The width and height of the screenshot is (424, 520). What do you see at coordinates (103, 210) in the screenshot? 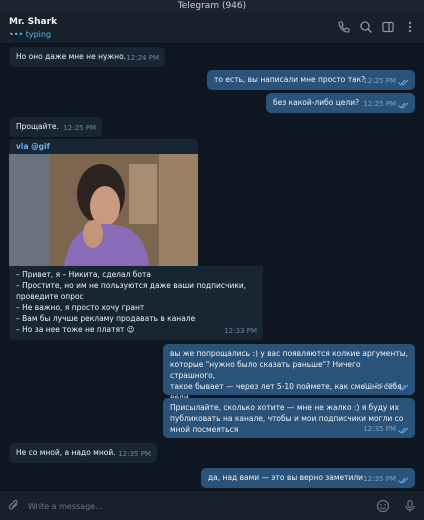
I see `gif-image` at bounding box center [103, 210].